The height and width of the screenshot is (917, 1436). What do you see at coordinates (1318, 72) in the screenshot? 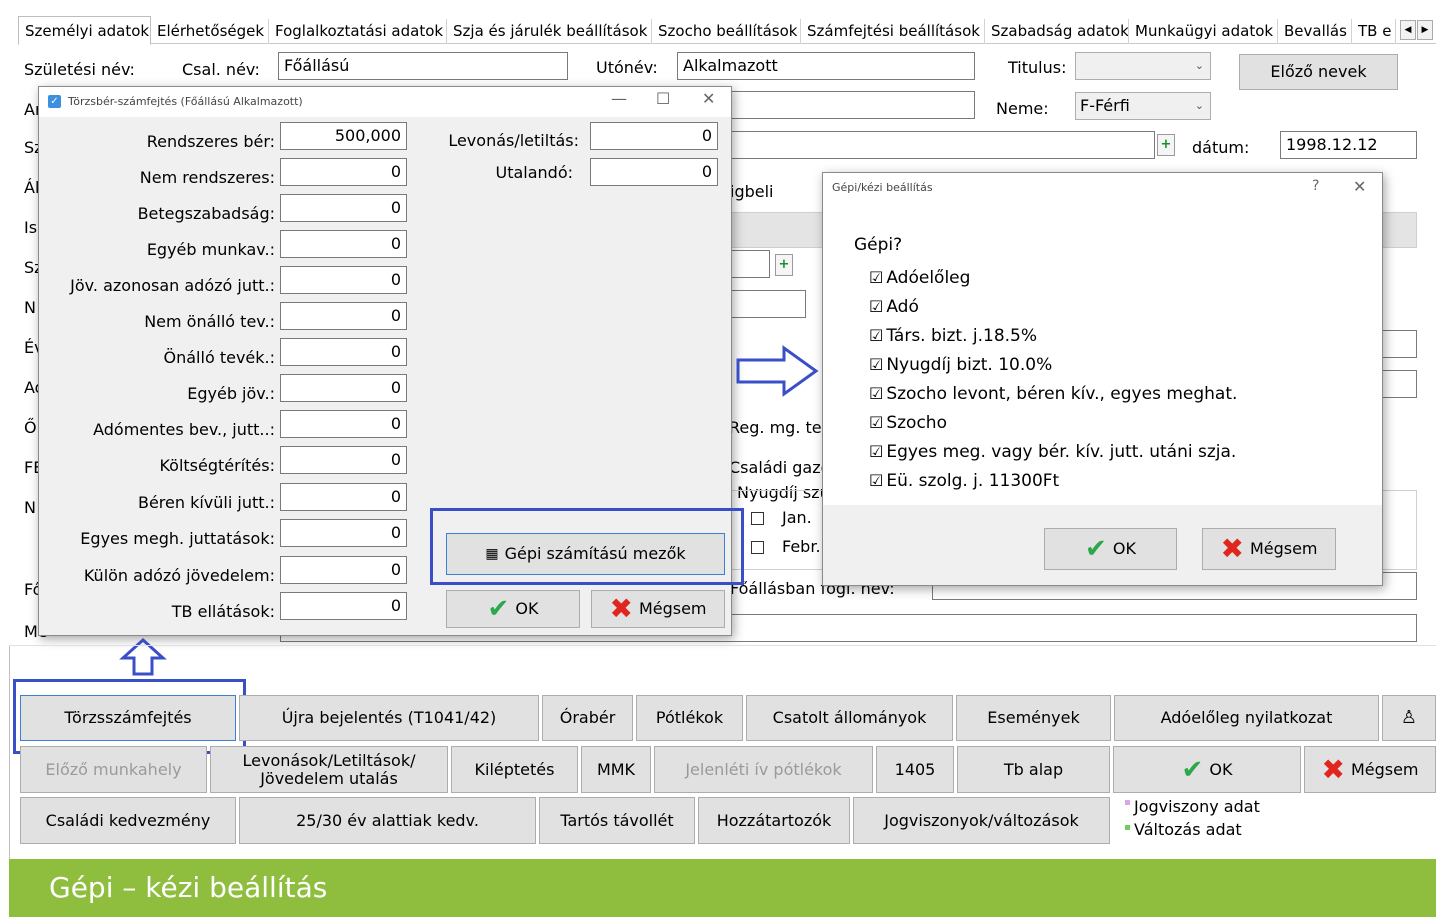
I see `elozo-nevek-button: Előző nevek` at bounding box center [1318, 72].